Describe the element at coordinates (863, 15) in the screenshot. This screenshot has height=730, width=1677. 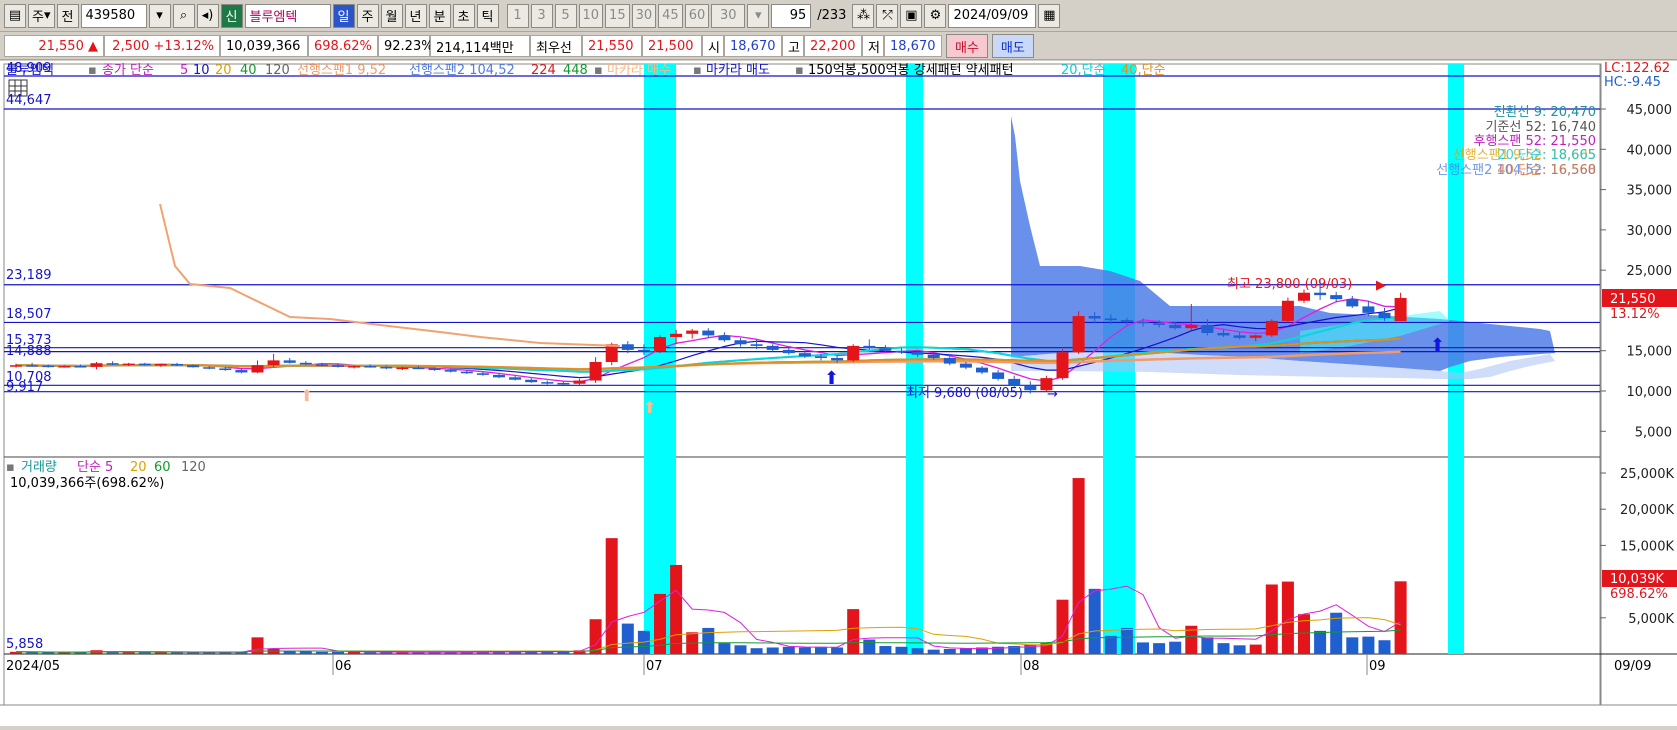
I see `indicator-icon: ⁂` at that location.